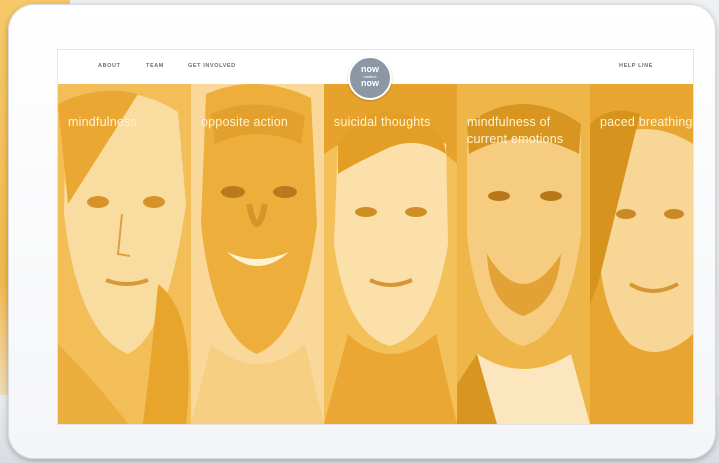 Image resolution: width=719 pixels, height=463 pixels. What do you see at coordinates (646, 122) in the screenshot?
I see `panel-label: paced breathing` at bounding box center [646, 122].